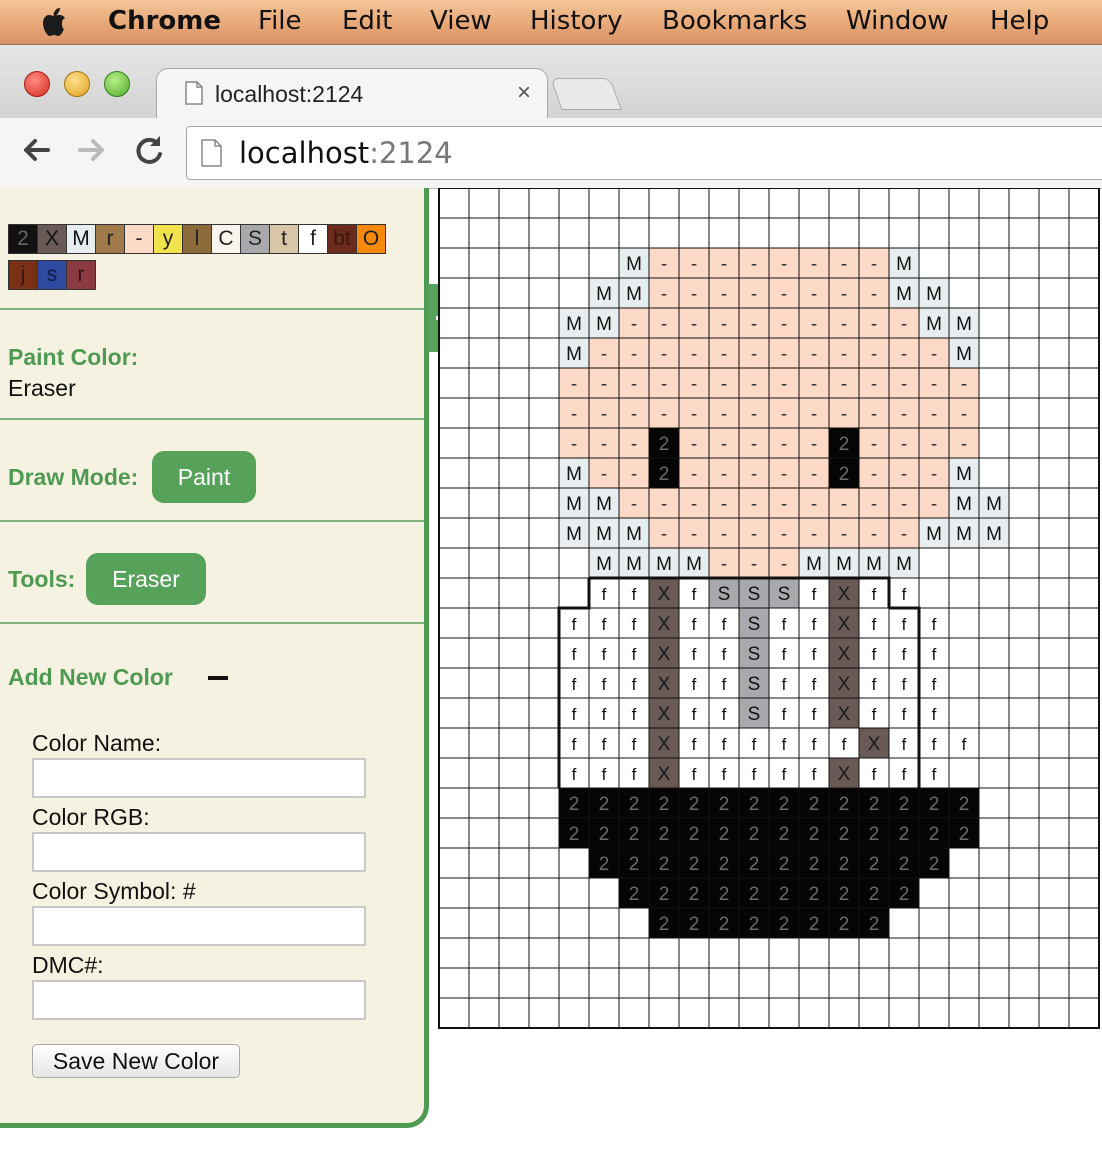 This screenshot has height=1150, width=1102. I want to click on new-tab-button, so click(586, 94).